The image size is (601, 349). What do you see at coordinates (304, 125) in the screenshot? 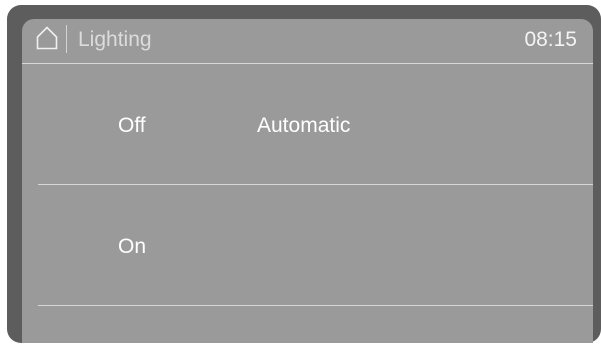
I see `option-off-value: Automatic` at bounding box center [304, 125].